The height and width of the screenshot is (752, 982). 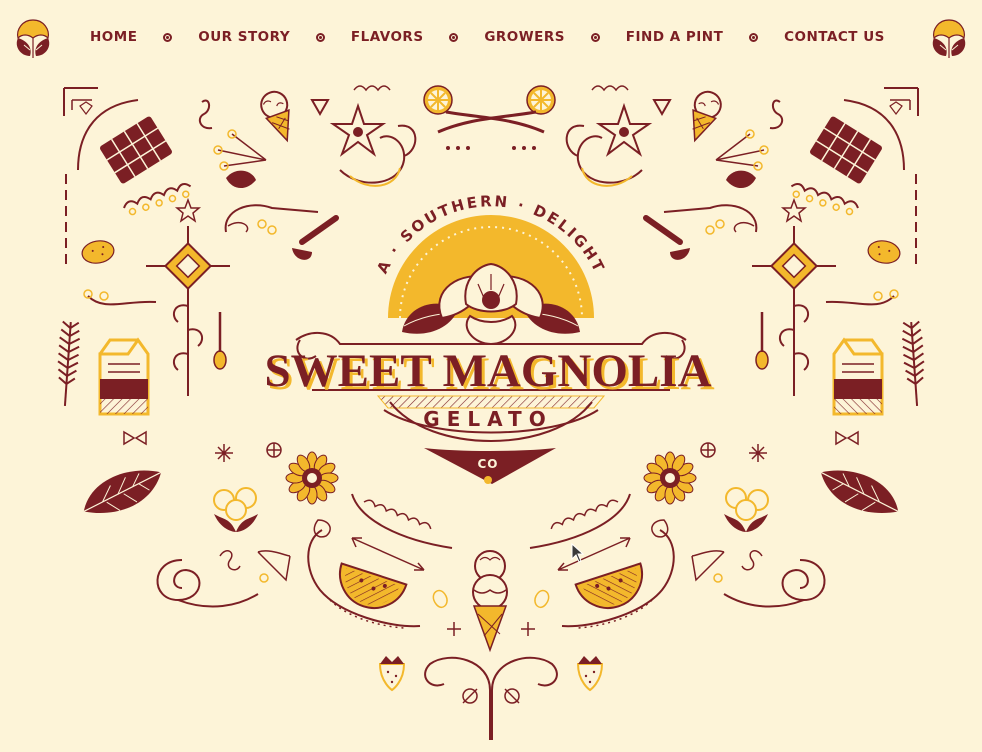 I want to click on nav-contact-us: CONTACT US, so click(x=834, y=37).